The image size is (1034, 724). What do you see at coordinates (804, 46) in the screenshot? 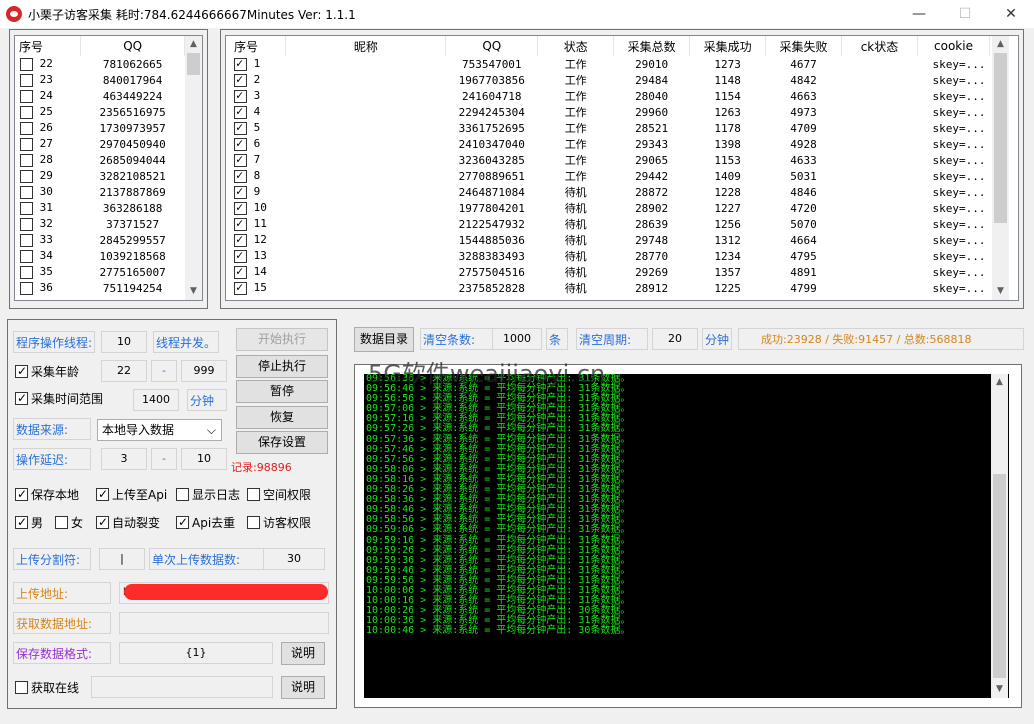
I see `col-header-fail: 采集失败` at bounding box center [804, 46].